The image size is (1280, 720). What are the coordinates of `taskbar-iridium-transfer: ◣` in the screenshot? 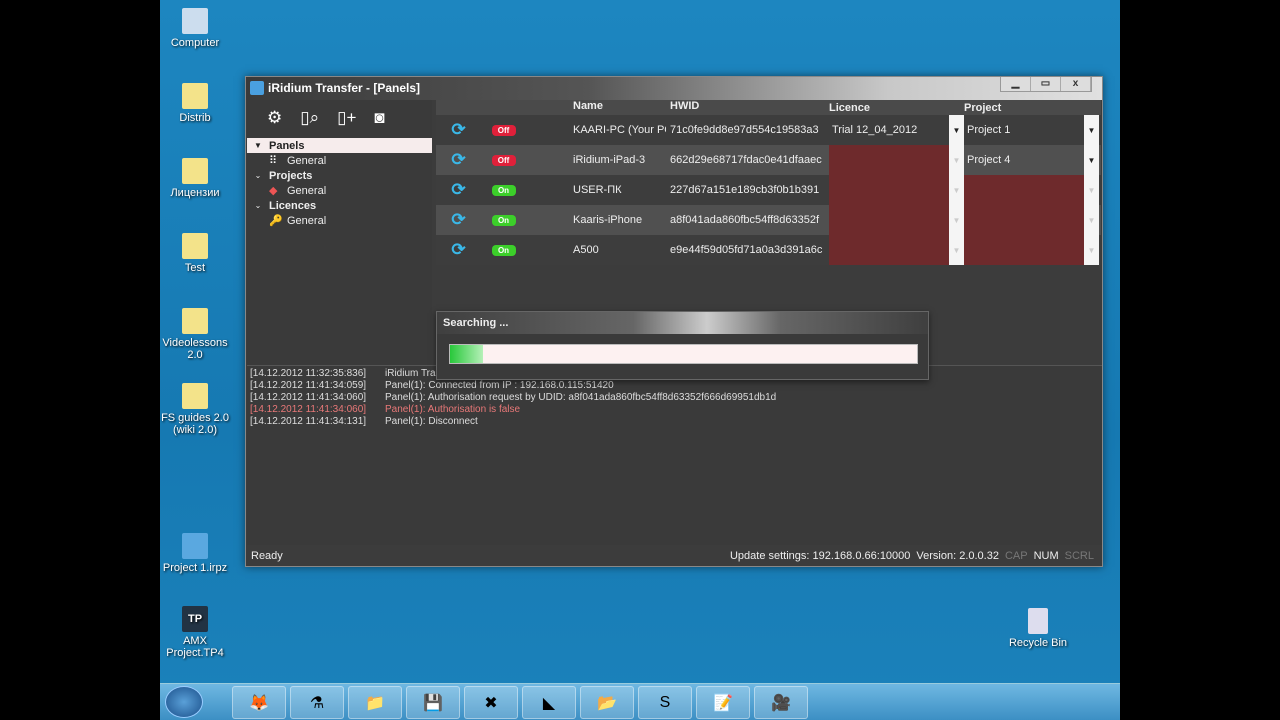 It's located at (549, 702).